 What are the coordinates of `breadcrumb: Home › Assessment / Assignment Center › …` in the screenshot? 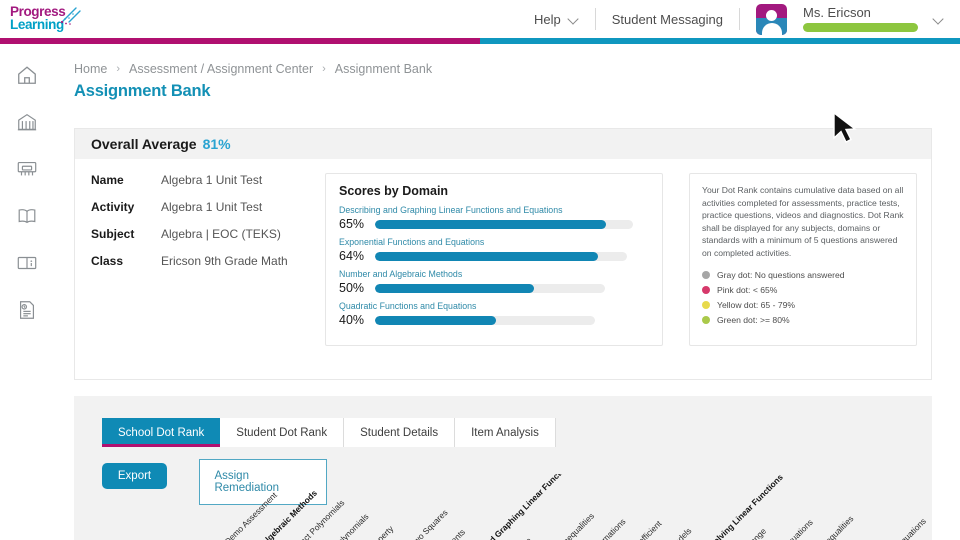 It's located at (507, 60).